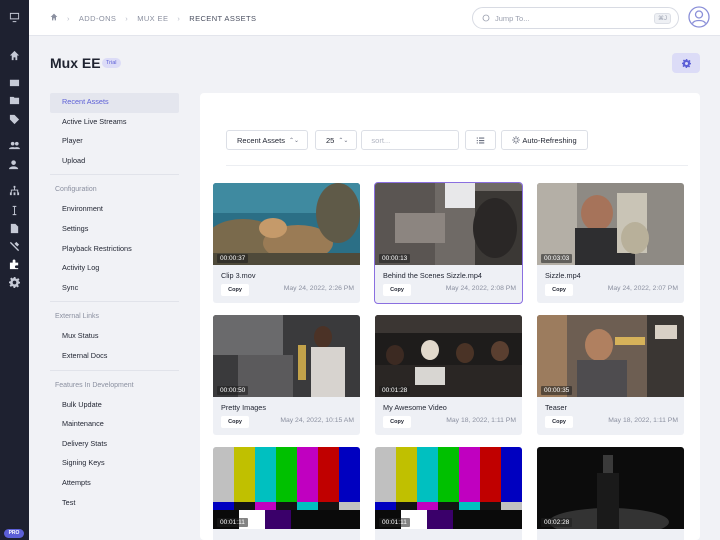  What do you see at coordinates (77, 317) in the screenshot?
I see `group-external-links: External Links` at bounding box center [77, 317].